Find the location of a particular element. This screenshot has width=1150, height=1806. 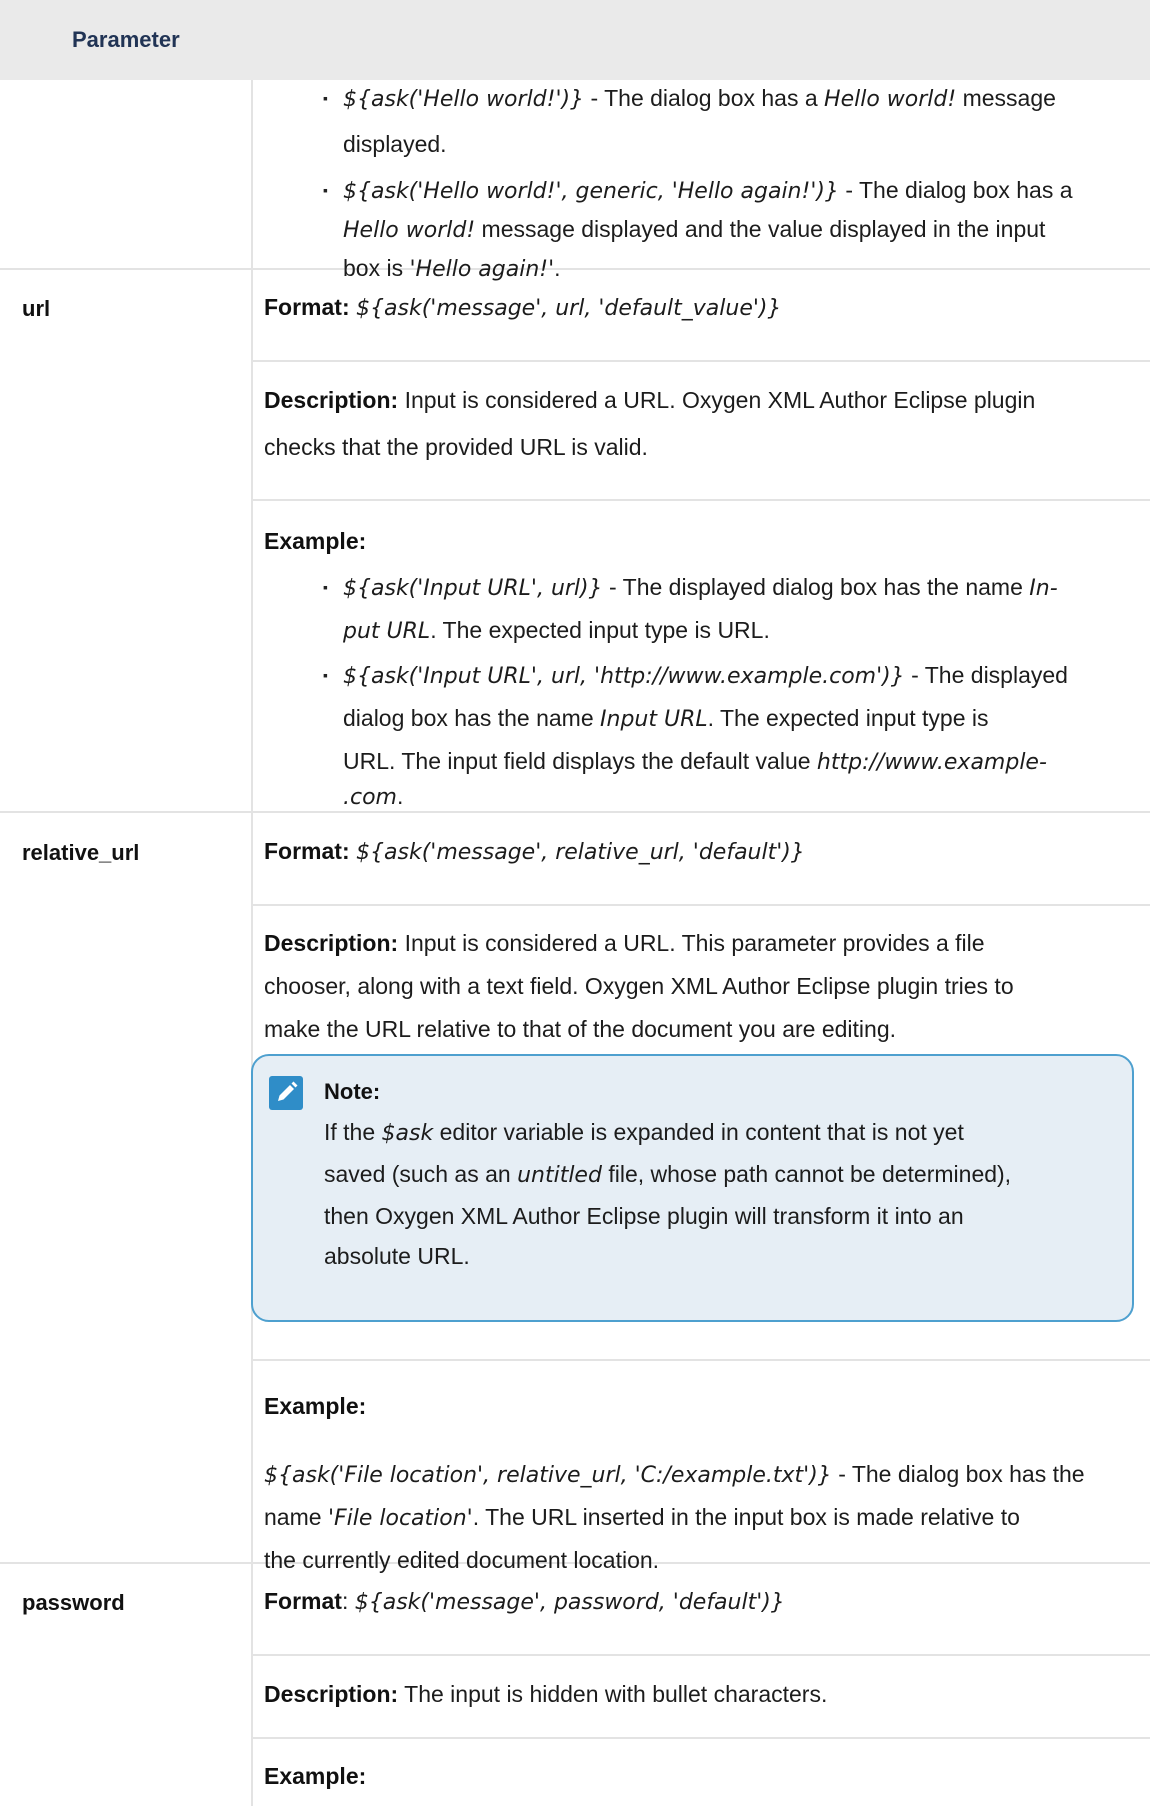

note-line-4: absolute URL. is located at coordinates (397, 1256).